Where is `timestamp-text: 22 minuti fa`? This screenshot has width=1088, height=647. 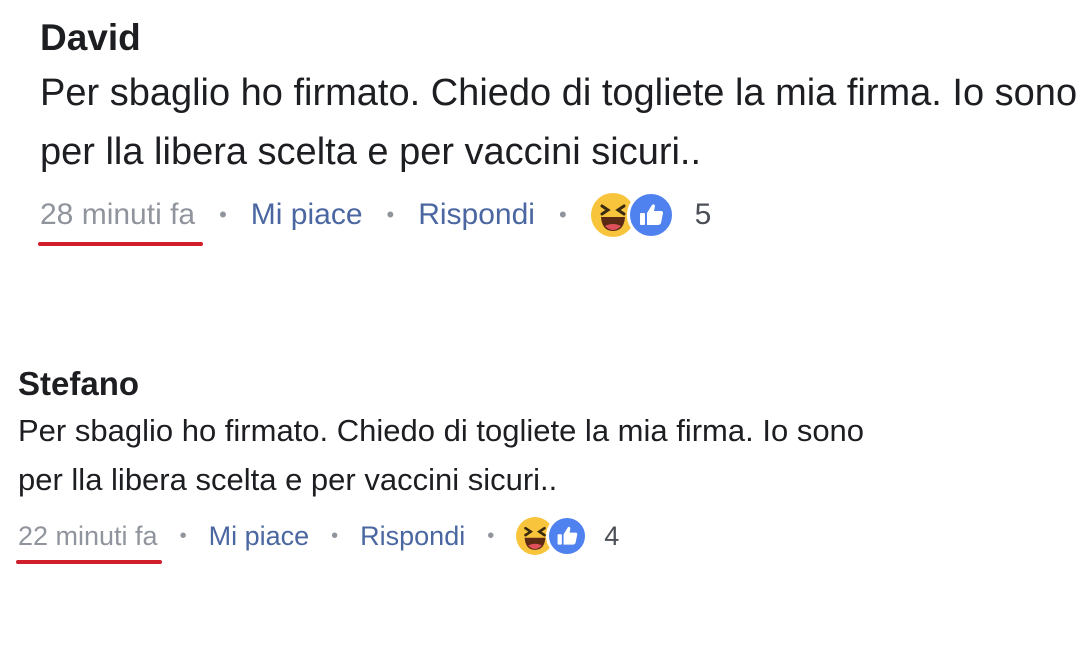
timestamp-text: 22 minuti fa is located at coordinates (88, 535).